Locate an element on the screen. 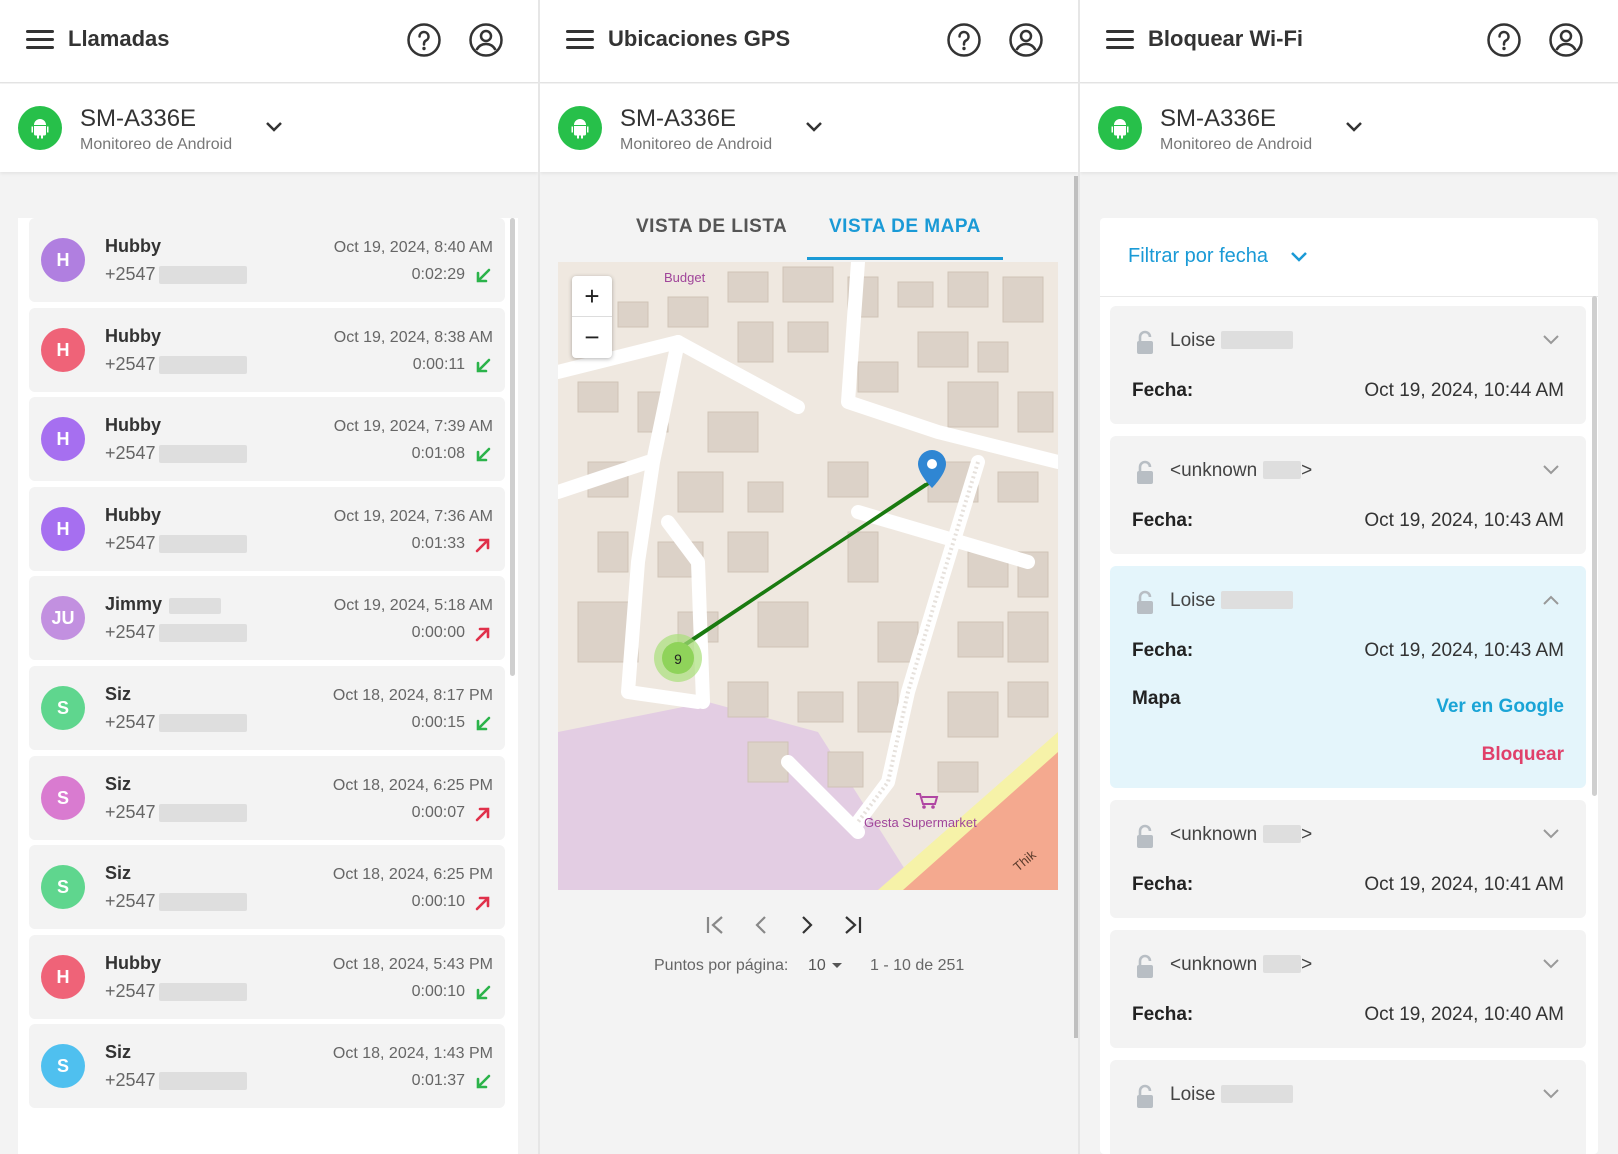  call-duration: 0:00:00 is located at coordinates (438, 633).